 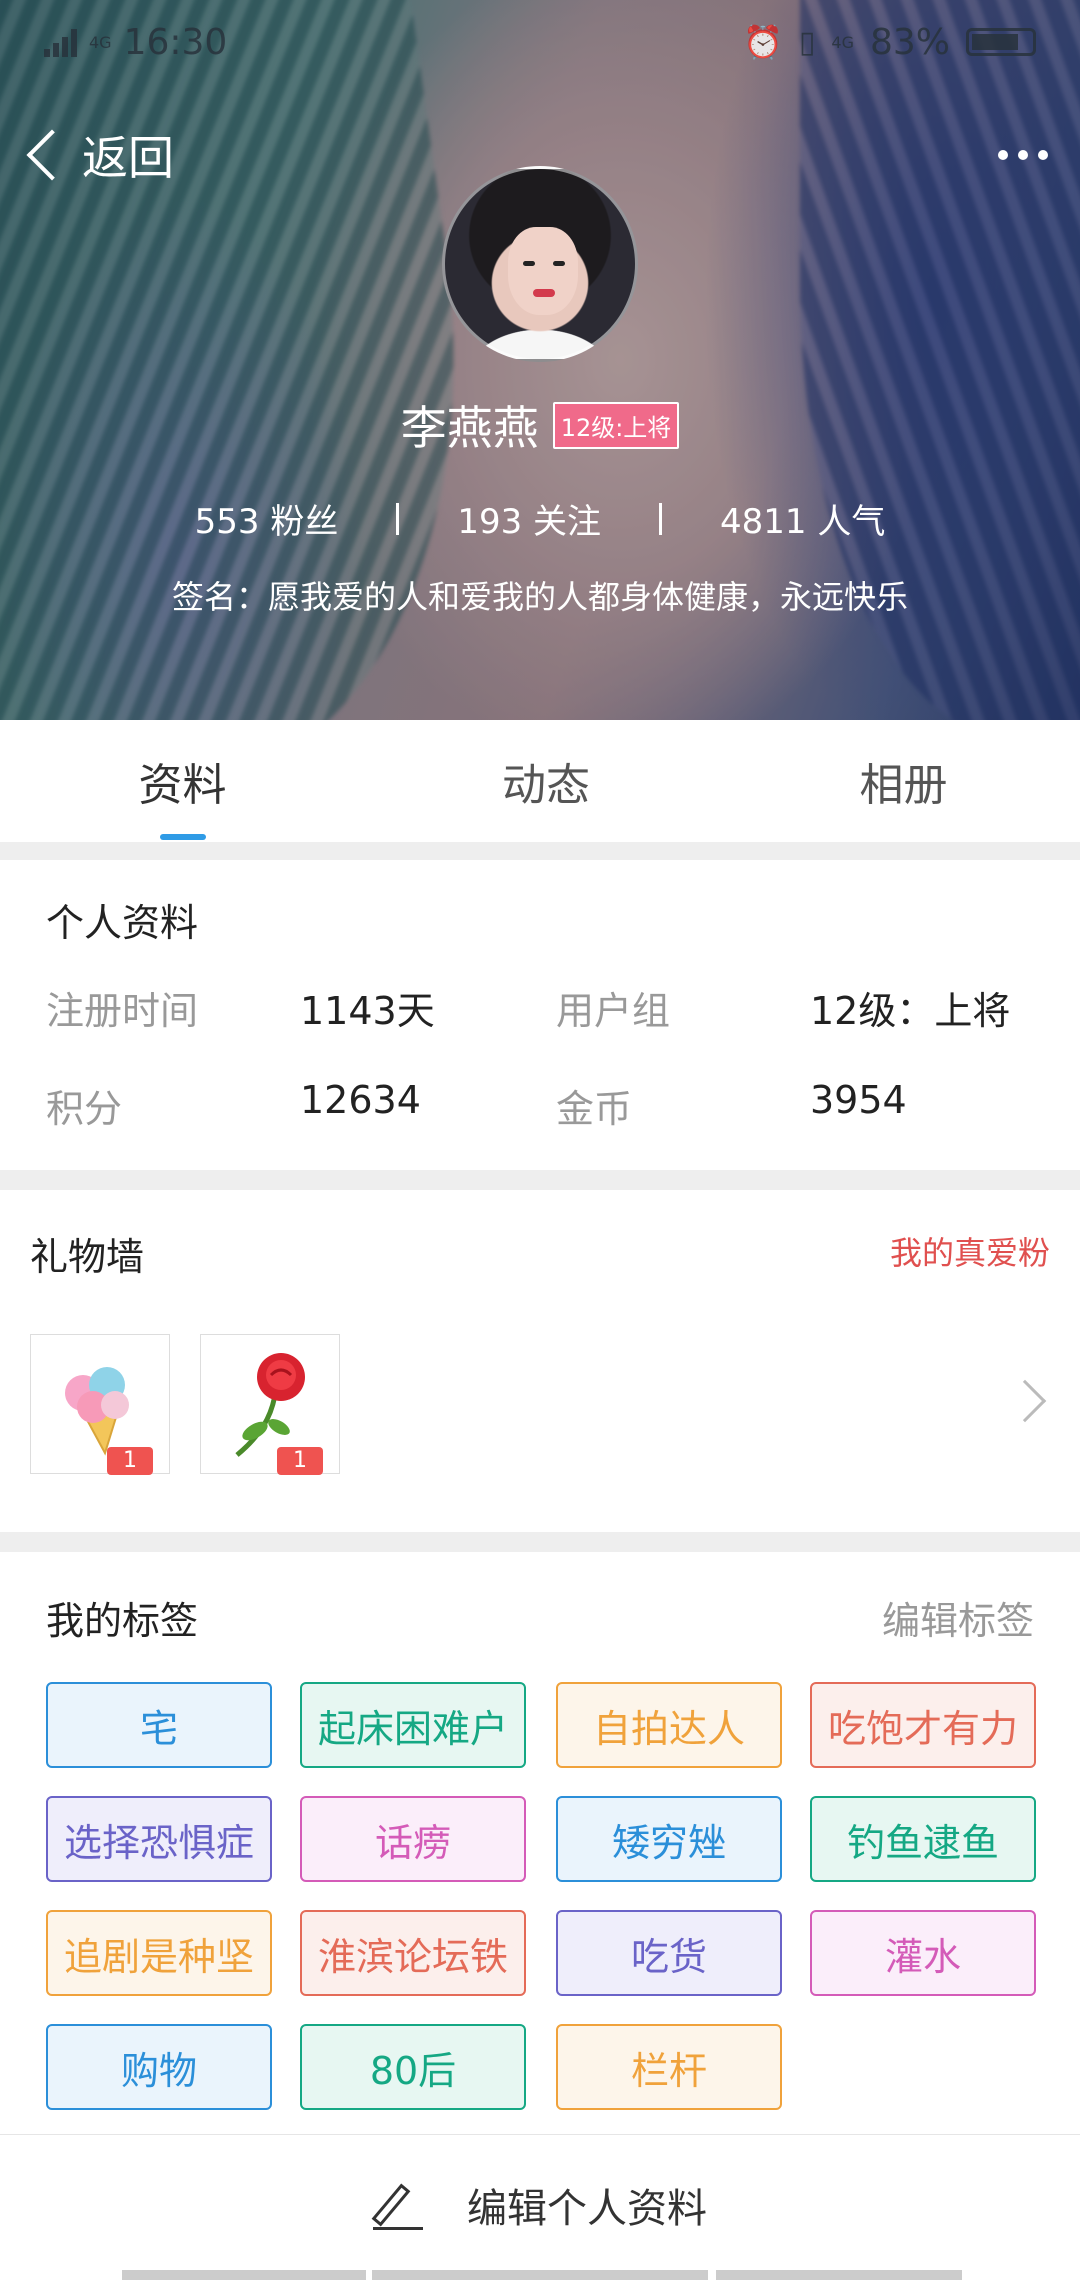 What do you see at coordinates (587, 2209) in the screenshot?
I see `edit-profile-label: 编辑个人资料` at bounding box center [587, 2209].